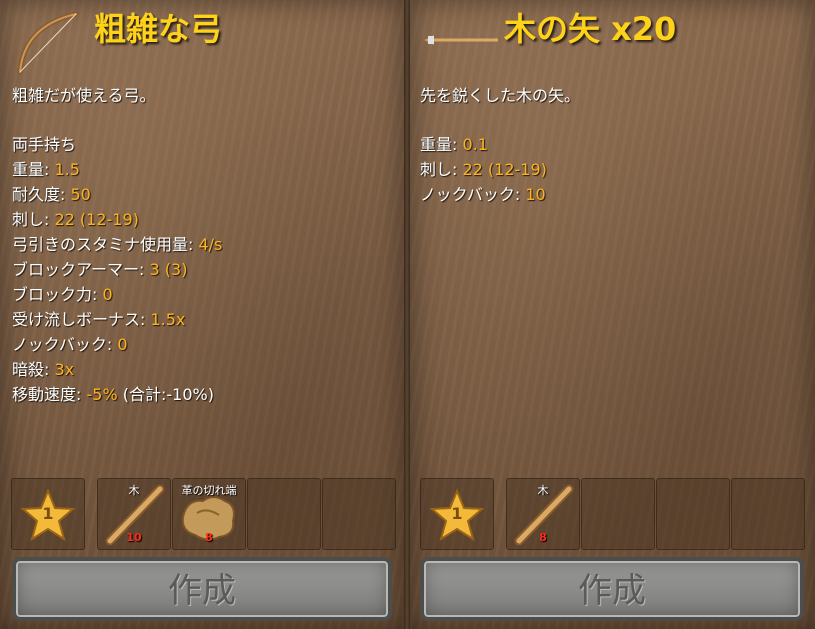 Image resolution: width=815 pixels, height=629 pixels. What do you see at coordinates (590, 29) in the screenshot?
I see `item-title: 木の矢 x20` at bounding box center [590, 29].